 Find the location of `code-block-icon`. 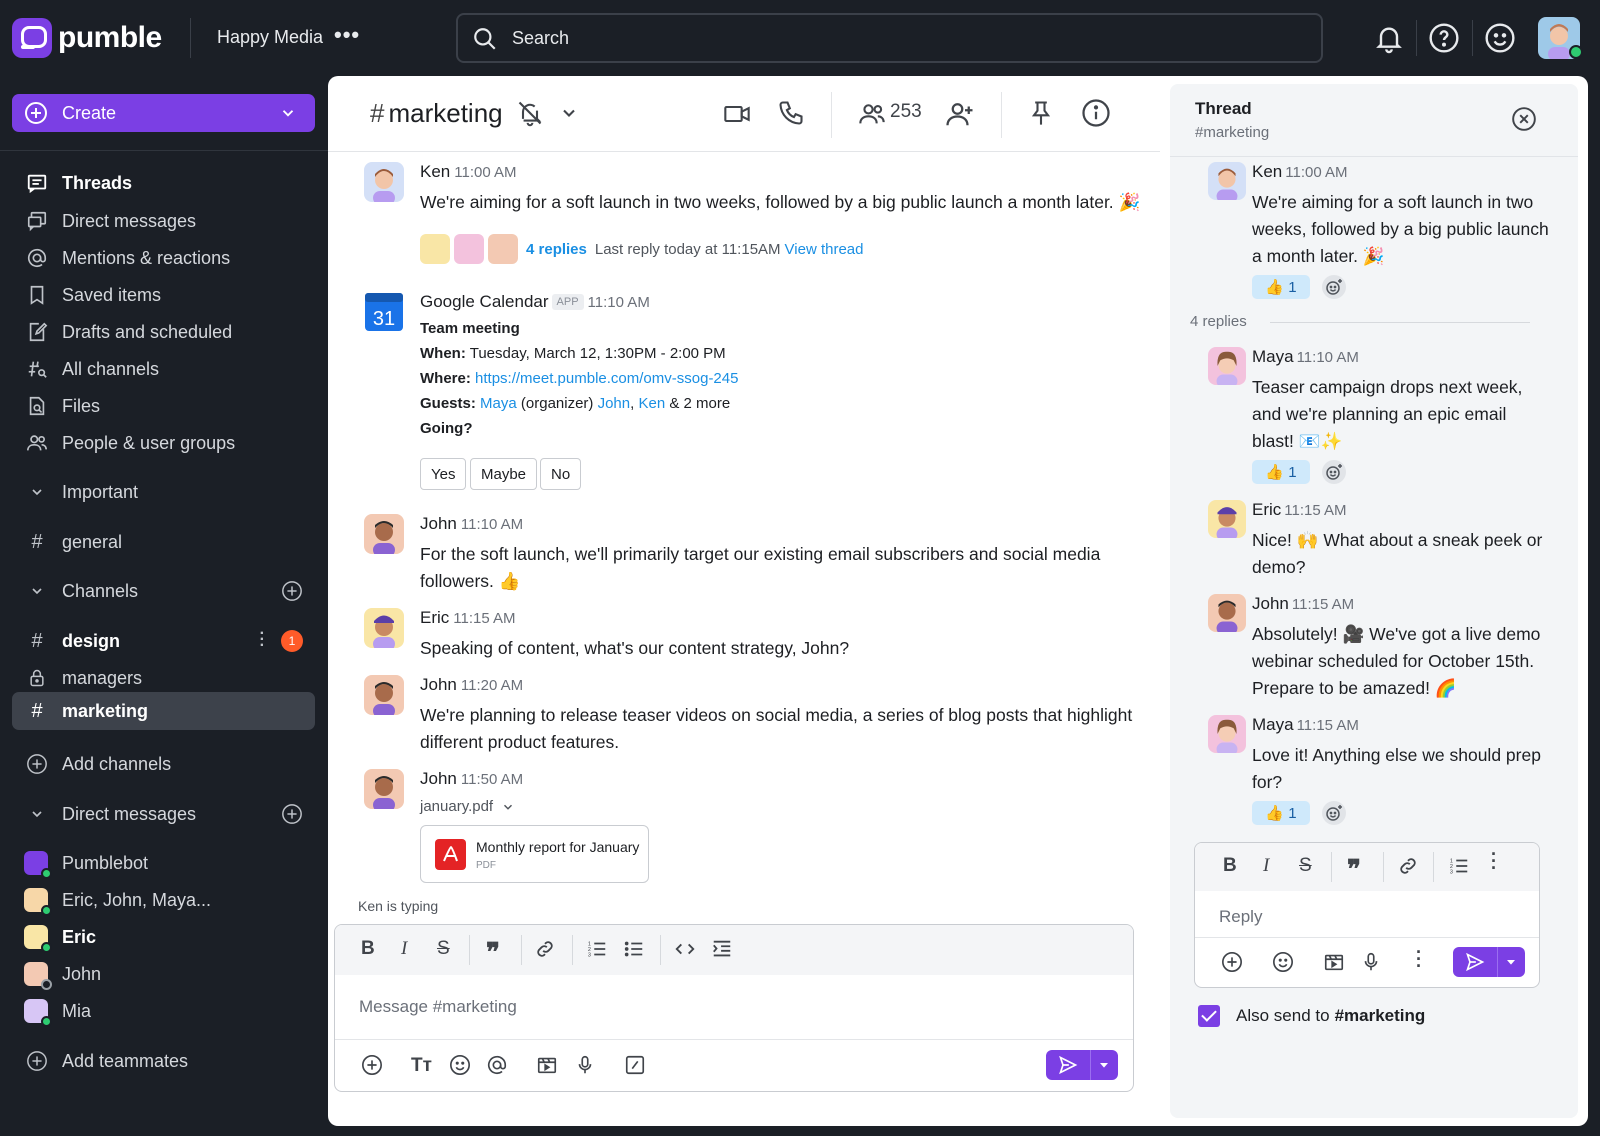

code-block-icon is located at coordinates (722, 949).